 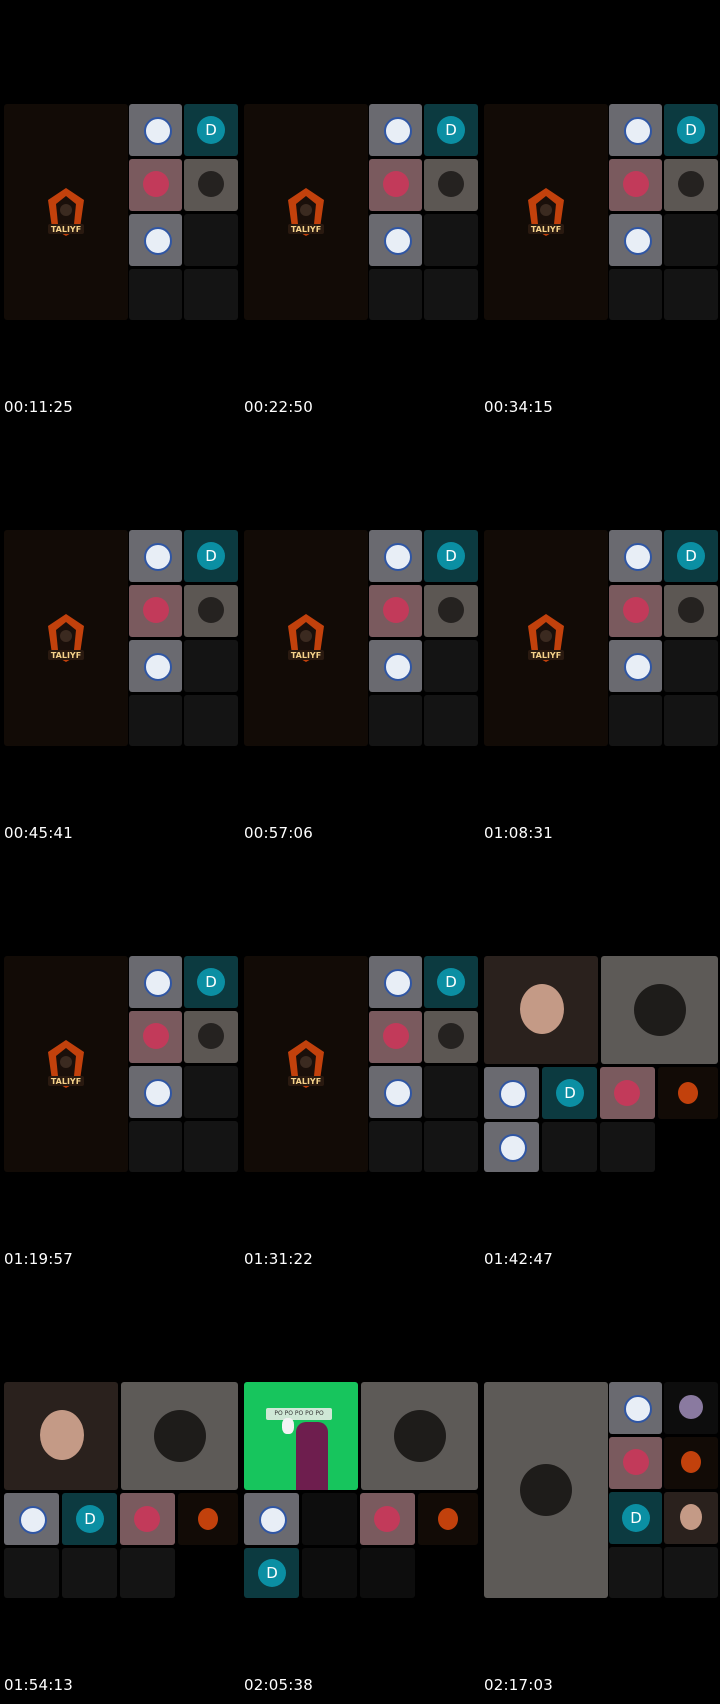 What do you see at coordinates (278, 1259) in the screenshot?
I see `timestamp: 01:31:22` at bounding box center [278, 1259].